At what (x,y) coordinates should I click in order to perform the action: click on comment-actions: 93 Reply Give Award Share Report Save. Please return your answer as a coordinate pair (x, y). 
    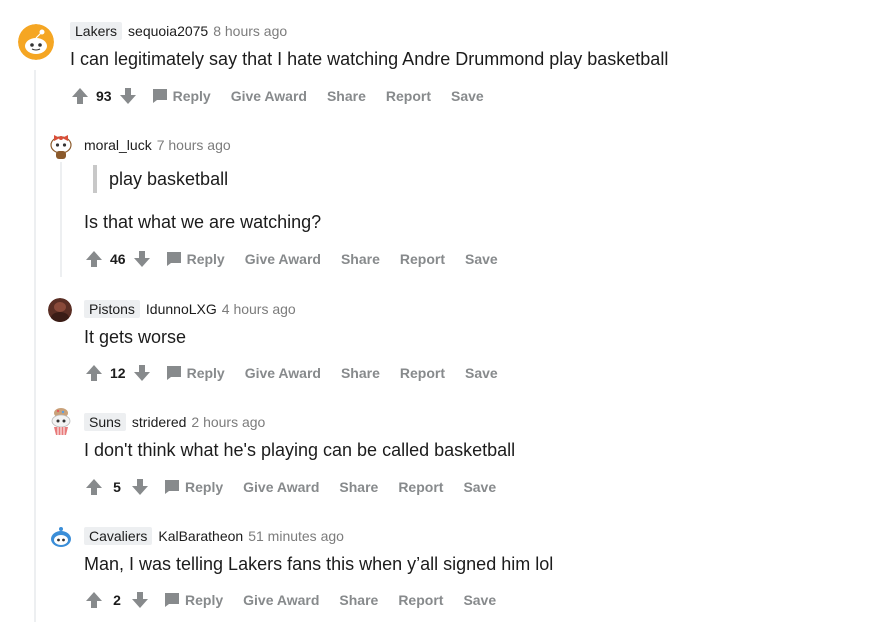
    Looking at the image, I should click on (277, 96).